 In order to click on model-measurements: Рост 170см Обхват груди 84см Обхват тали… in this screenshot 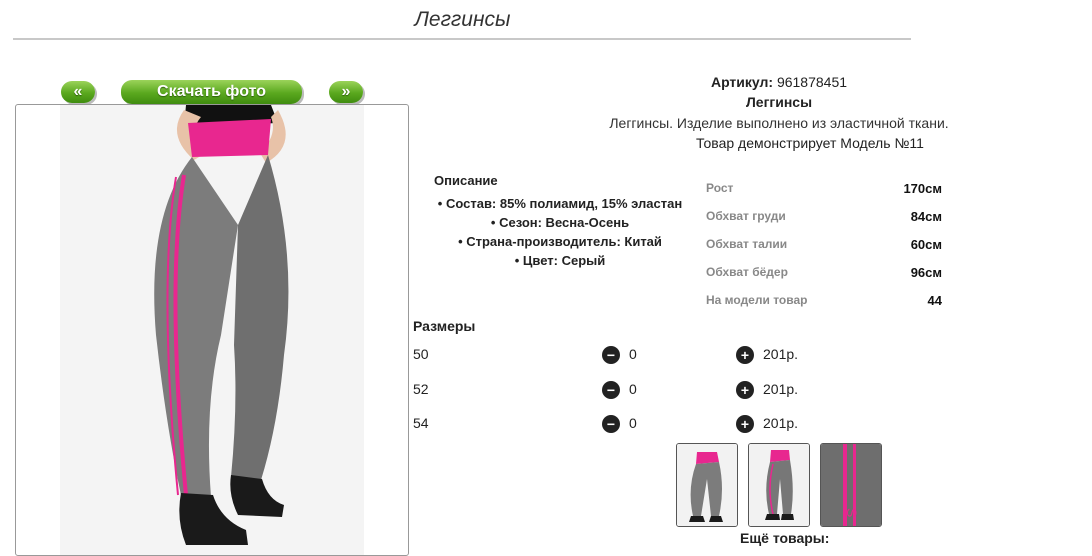, I will do `click(824, 244)`.